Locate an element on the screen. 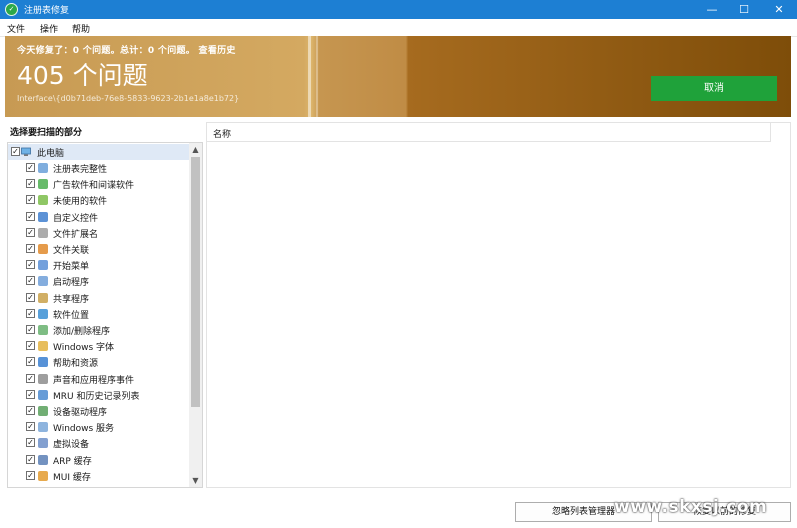 The width and height of the screenshot is (797, 528). tree-item: ✓ 注册表完整性 is located at coordinates (98, 168).